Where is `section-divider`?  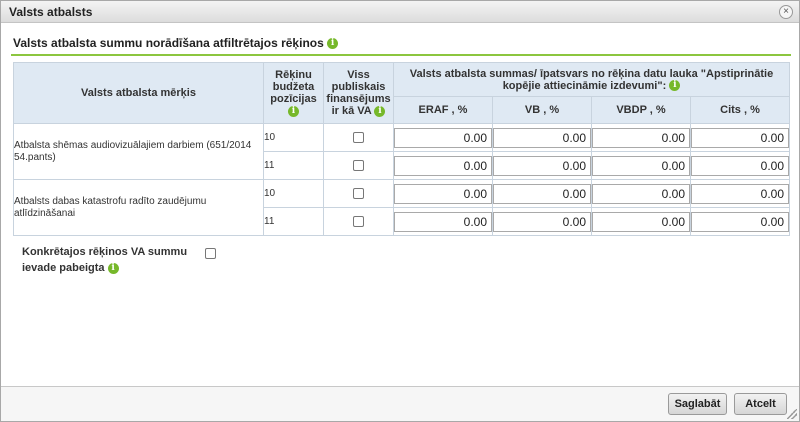 section-divider is located at coordinates (401, 55).